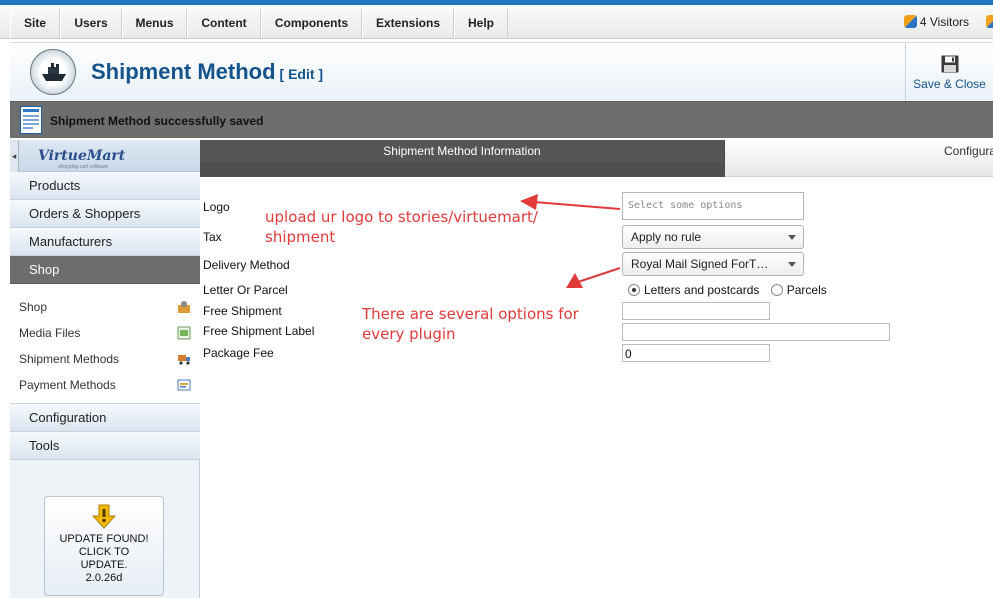 The height and width of the screenshot is (598, 993). I want to click on logo-arrow-line, so click(577, 205).